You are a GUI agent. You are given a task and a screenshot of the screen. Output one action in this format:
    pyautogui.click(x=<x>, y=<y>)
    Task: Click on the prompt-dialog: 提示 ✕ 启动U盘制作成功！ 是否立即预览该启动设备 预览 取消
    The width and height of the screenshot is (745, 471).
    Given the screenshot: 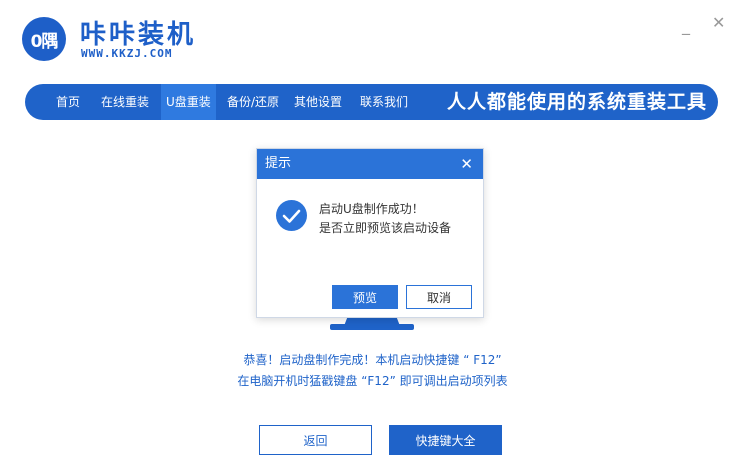 What is the action you would take?
    pyautogui.click(x=370, y=233)
    